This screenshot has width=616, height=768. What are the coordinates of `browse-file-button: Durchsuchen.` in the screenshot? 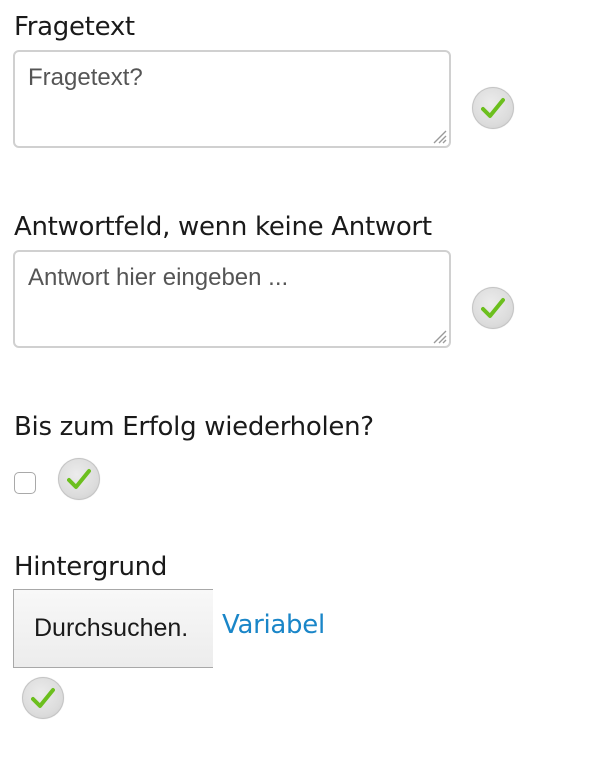 It's located at (113, 628).